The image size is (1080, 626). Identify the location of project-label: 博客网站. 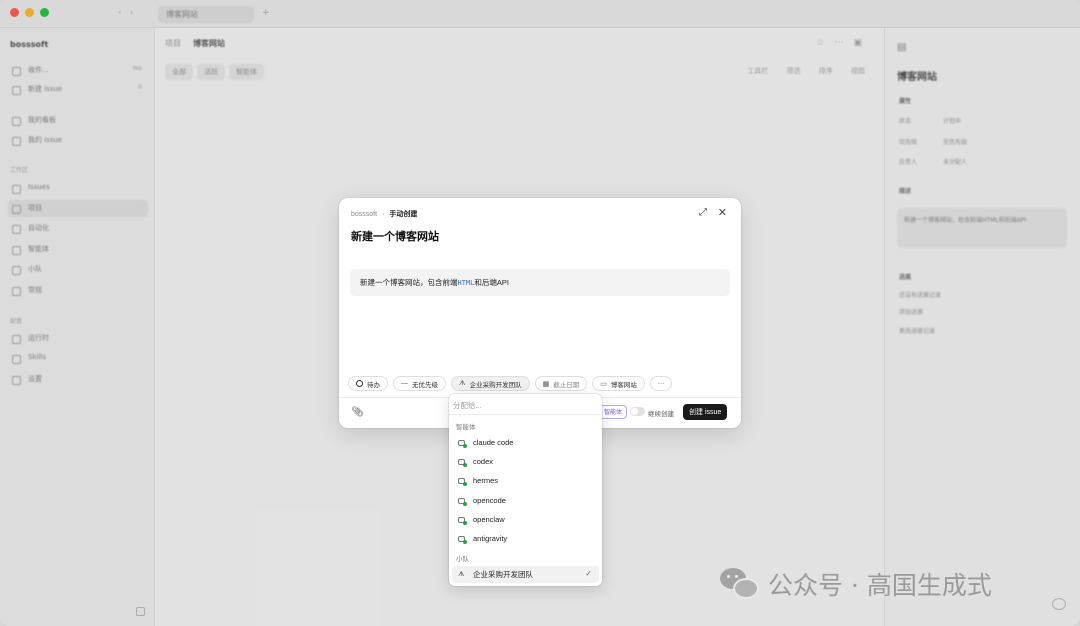
(623, 385).